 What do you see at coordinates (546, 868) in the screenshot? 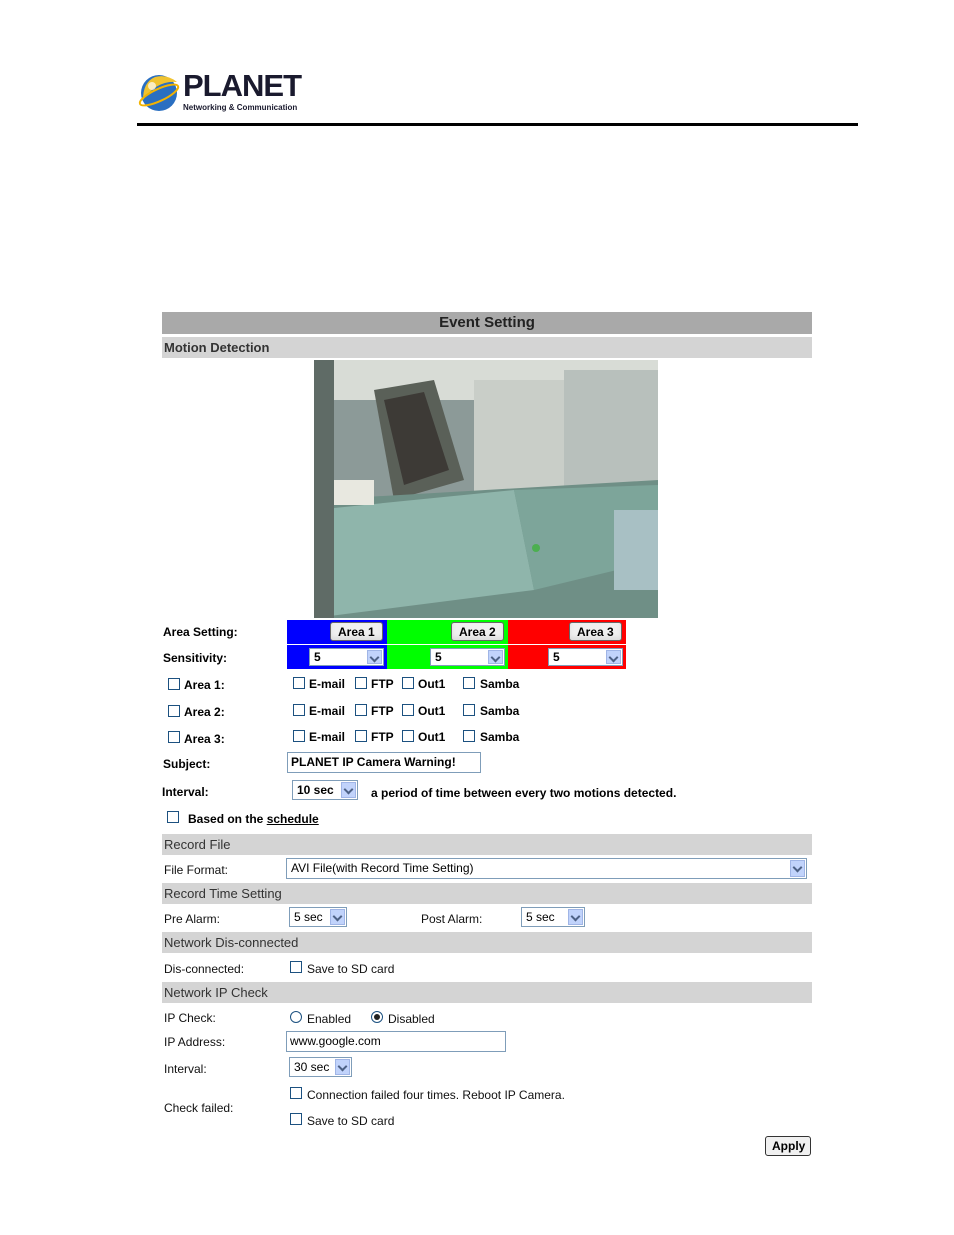
I see `file-format-select: AVI File(with Record Time Setting)` at bounding box center [546, 868].